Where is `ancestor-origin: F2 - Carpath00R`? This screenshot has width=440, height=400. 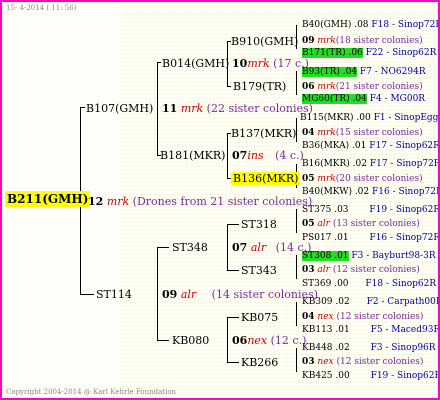 ancestor-origin: F2 - Carpath00R is located at coordinates (403, 302).